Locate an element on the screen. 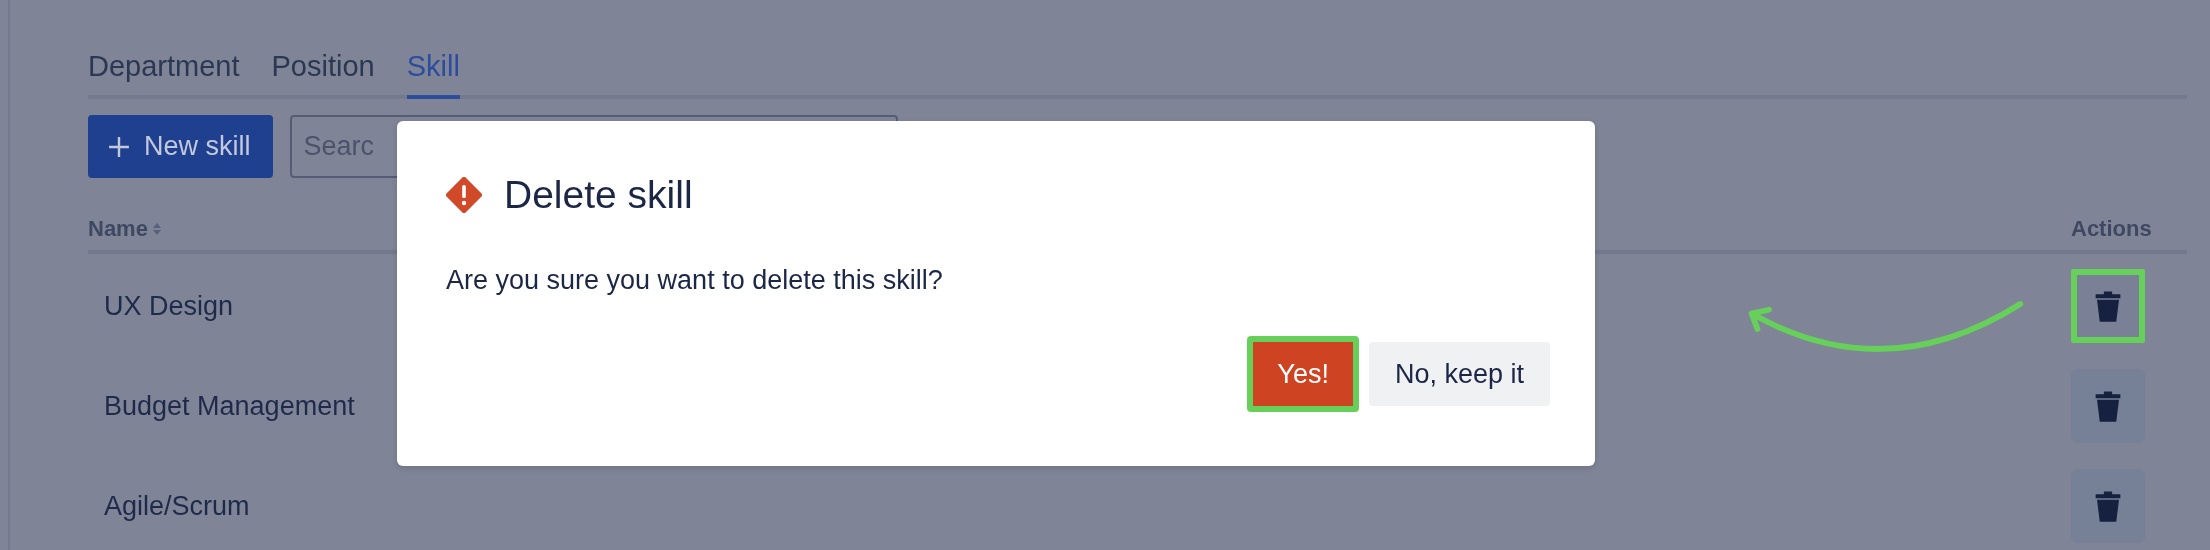 This screenshot has width=2210, height=550. dialog-title: Delete skill is located at coordinates (598, 195).